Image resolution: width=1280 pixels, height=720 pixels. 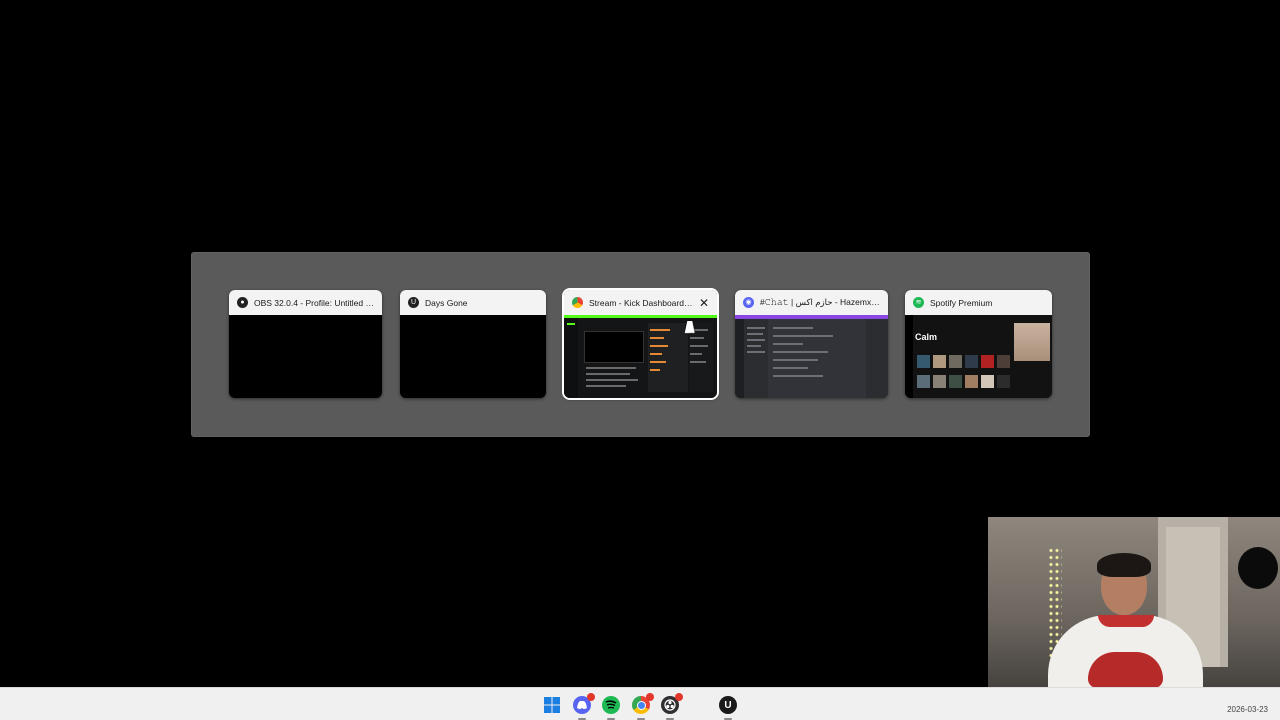 I want to click on window-card-titlebar: Stream - Kick Dashboard -... ✕, so click(x=640, y=302).